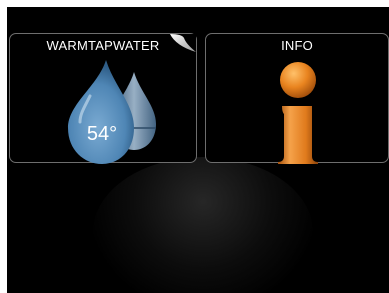  Describe the element at coordinates (102, 134) in the screenshot. I see `water-temperature-value: 54°` at that location.